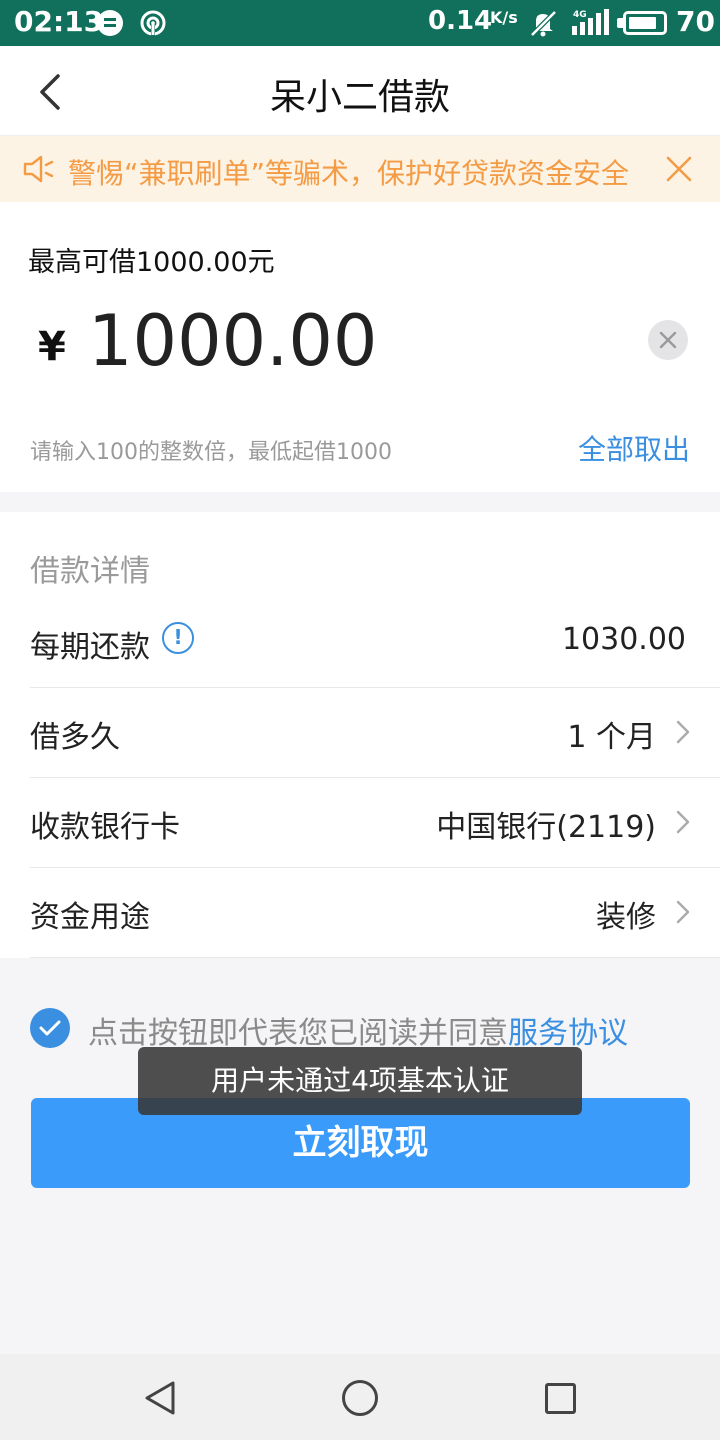 Image resolution: width=720 pixels, height=1440 pixels. I want to click on row-value: 装修, so click(626, 917).